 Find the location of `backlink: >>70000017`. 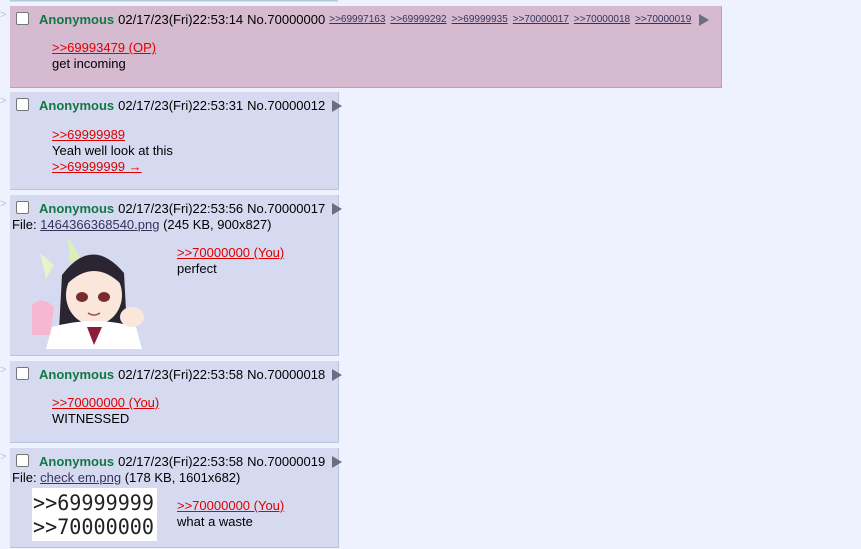

backlink: >>70000017 is located at coordinates (541, 19).